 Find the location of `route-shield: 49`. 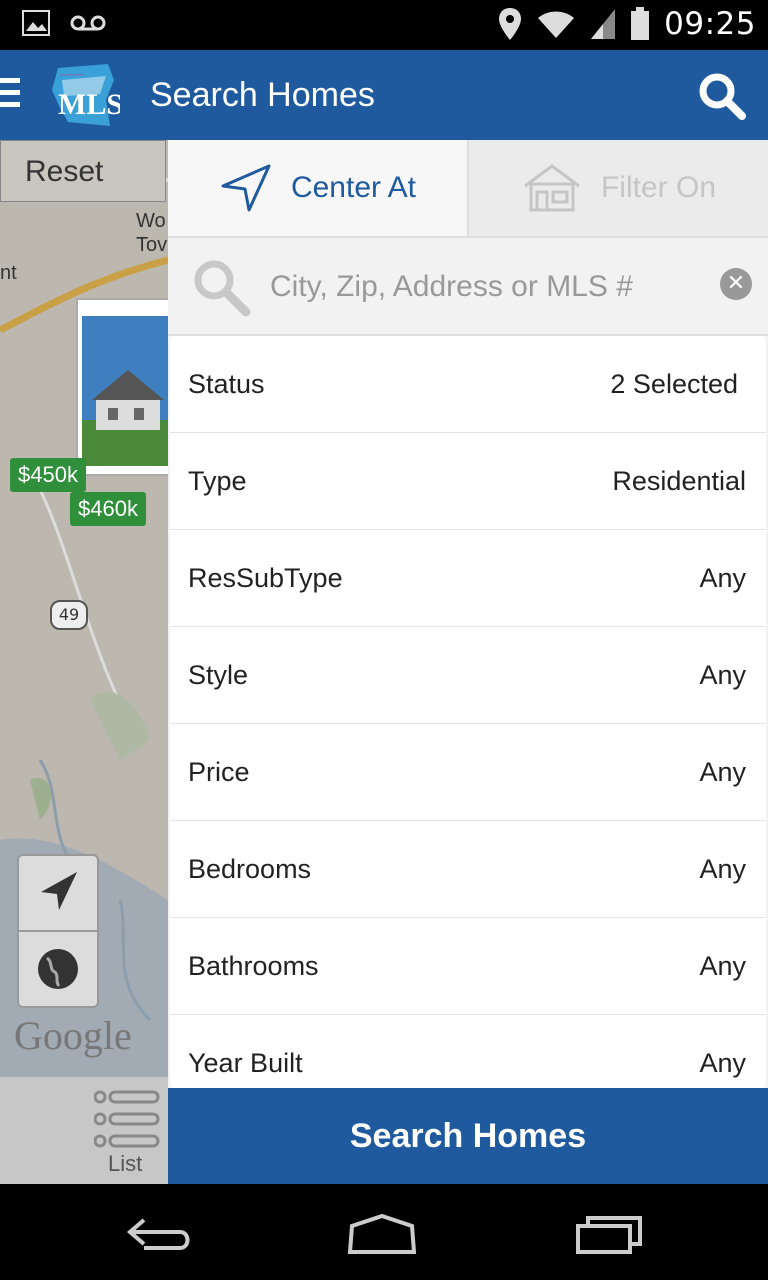

route-shield: 49 is located at coordinates (69, 615).